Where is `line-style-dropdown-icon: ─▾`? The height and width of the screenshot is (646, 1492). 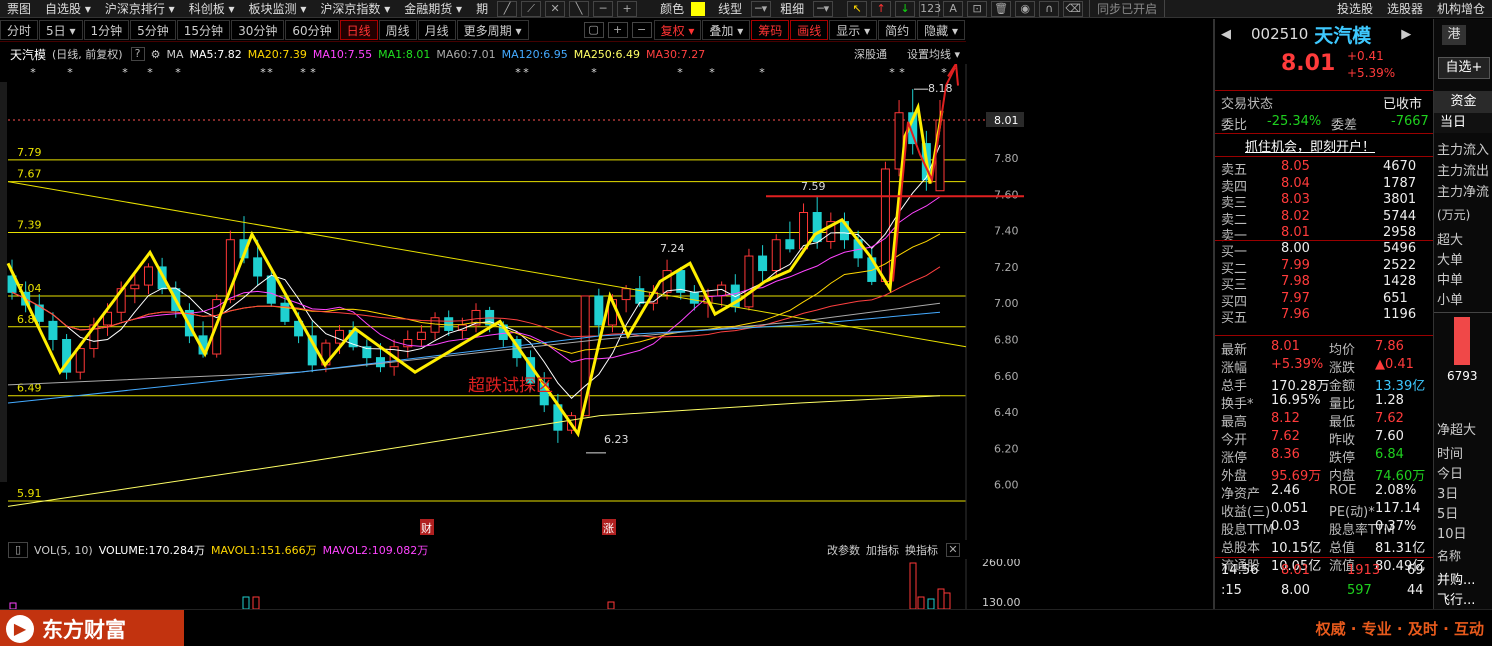 line-style-dropdown-icon: ─▾ is located at coordinates (761, 8).